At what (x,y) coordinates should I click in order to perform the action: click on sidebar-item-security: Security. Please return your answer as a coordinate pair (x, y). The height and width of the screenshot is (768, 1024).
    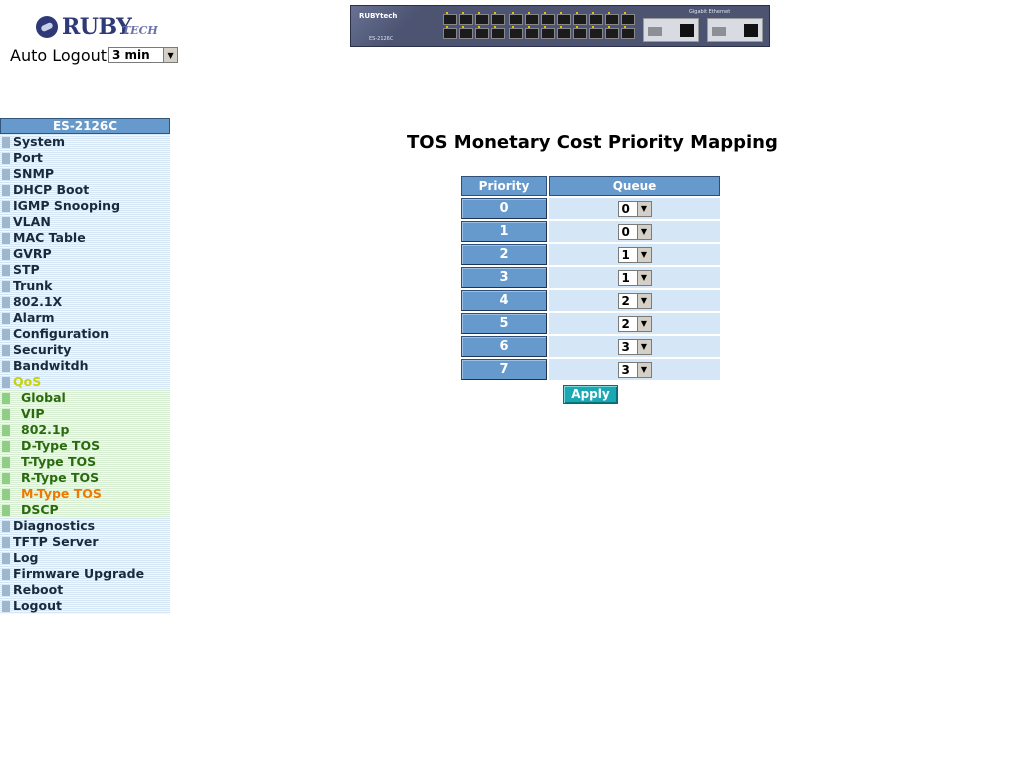
    Looking at the image, I should click on (85, 350).